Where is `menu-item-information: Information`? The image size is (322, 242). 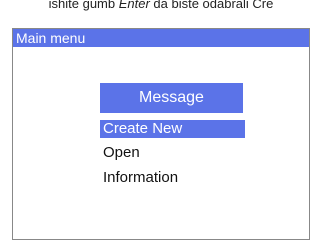 menu-item-information: Information is located at coordinates (172, 178).